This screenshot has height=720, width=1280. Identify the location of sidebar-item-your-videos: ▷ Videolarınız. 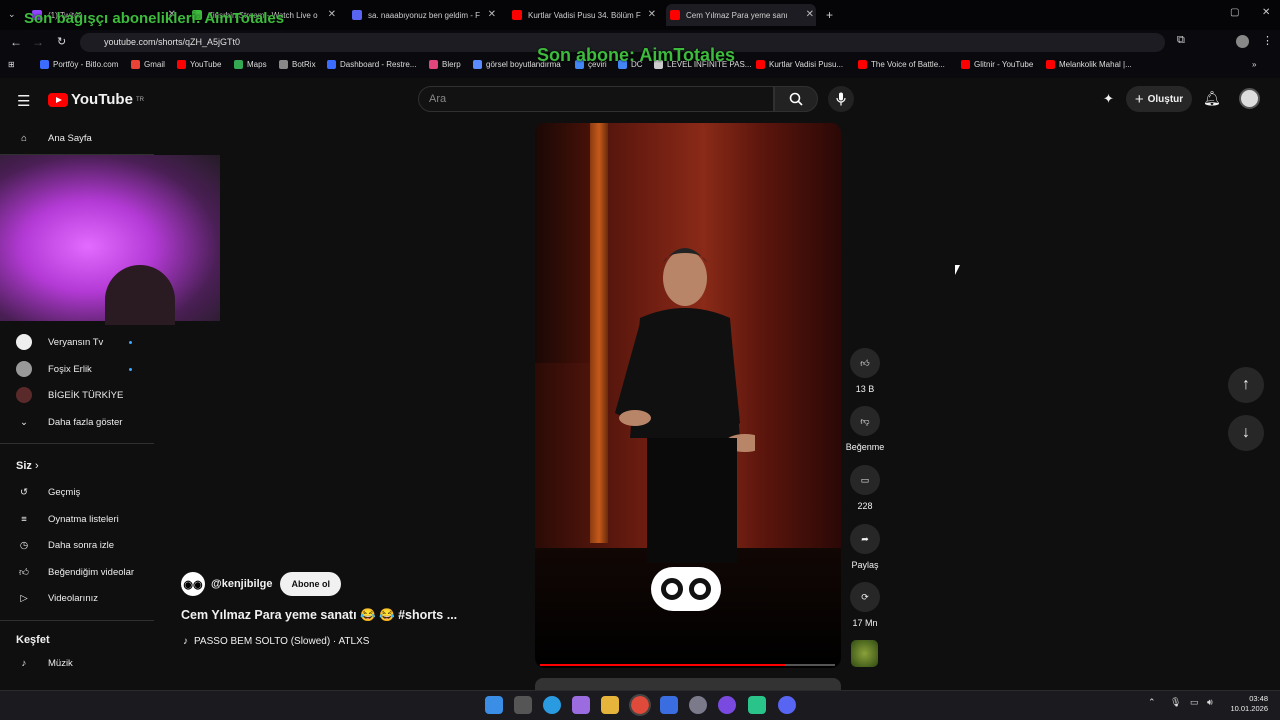
(57, 598).